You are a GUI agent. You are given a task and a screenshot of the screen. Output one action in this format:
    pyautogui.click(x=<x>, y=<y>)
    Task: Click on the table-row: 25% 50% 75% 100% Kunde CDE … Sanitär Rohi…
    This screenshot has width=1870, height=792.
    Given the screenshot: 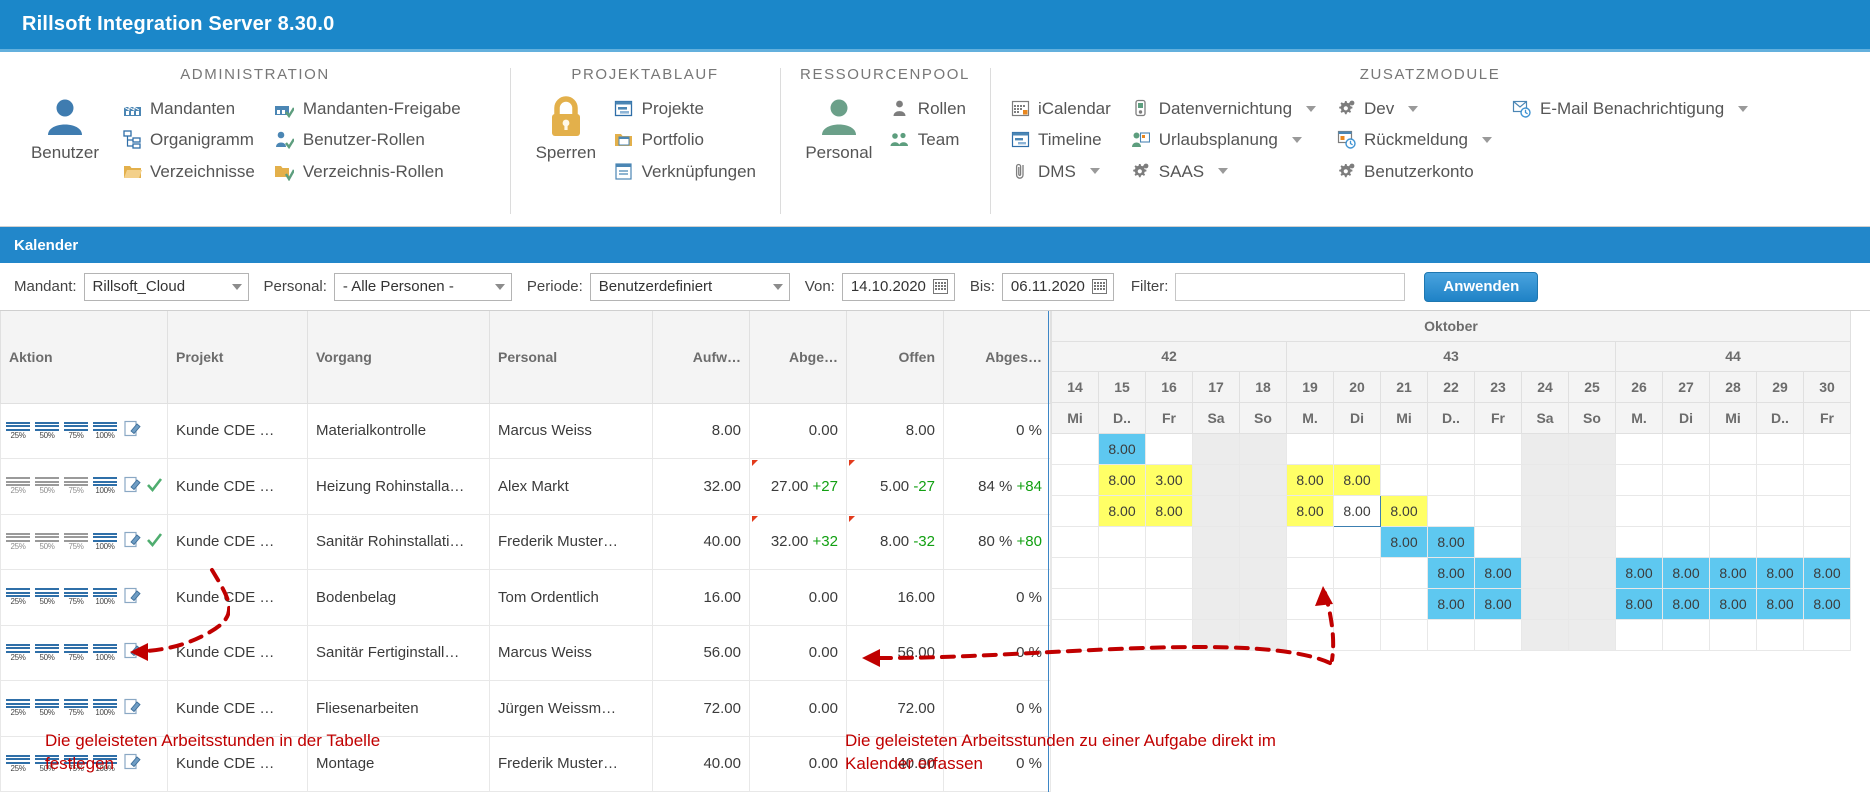 What is the action you would take?
    pyautogui.click(x=525, y=541)
    